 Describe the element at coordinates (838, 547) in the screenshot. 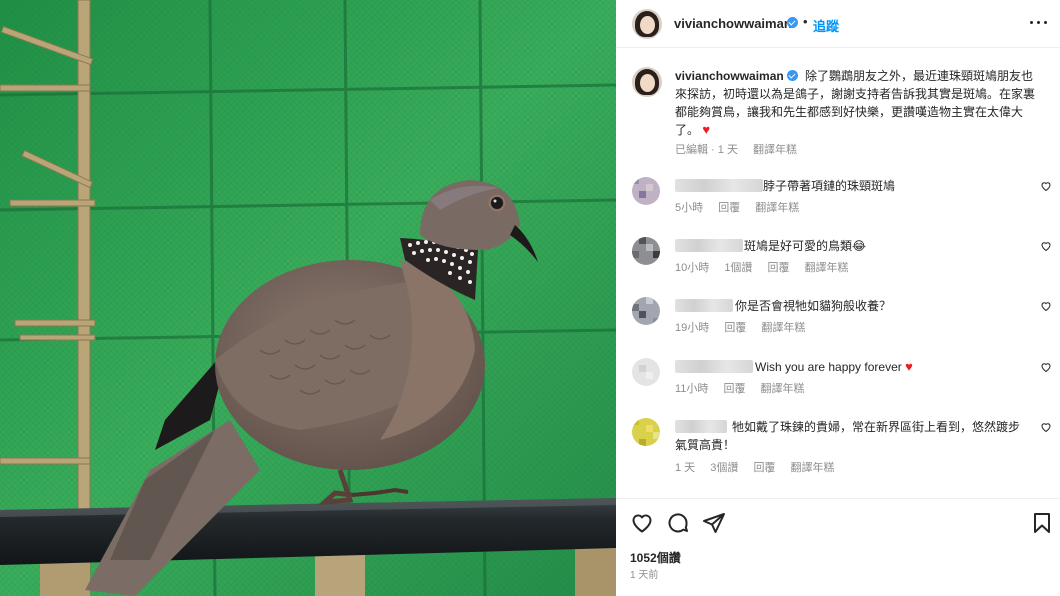

I see `action-bar: 1052個讚 1 天前` at that location.